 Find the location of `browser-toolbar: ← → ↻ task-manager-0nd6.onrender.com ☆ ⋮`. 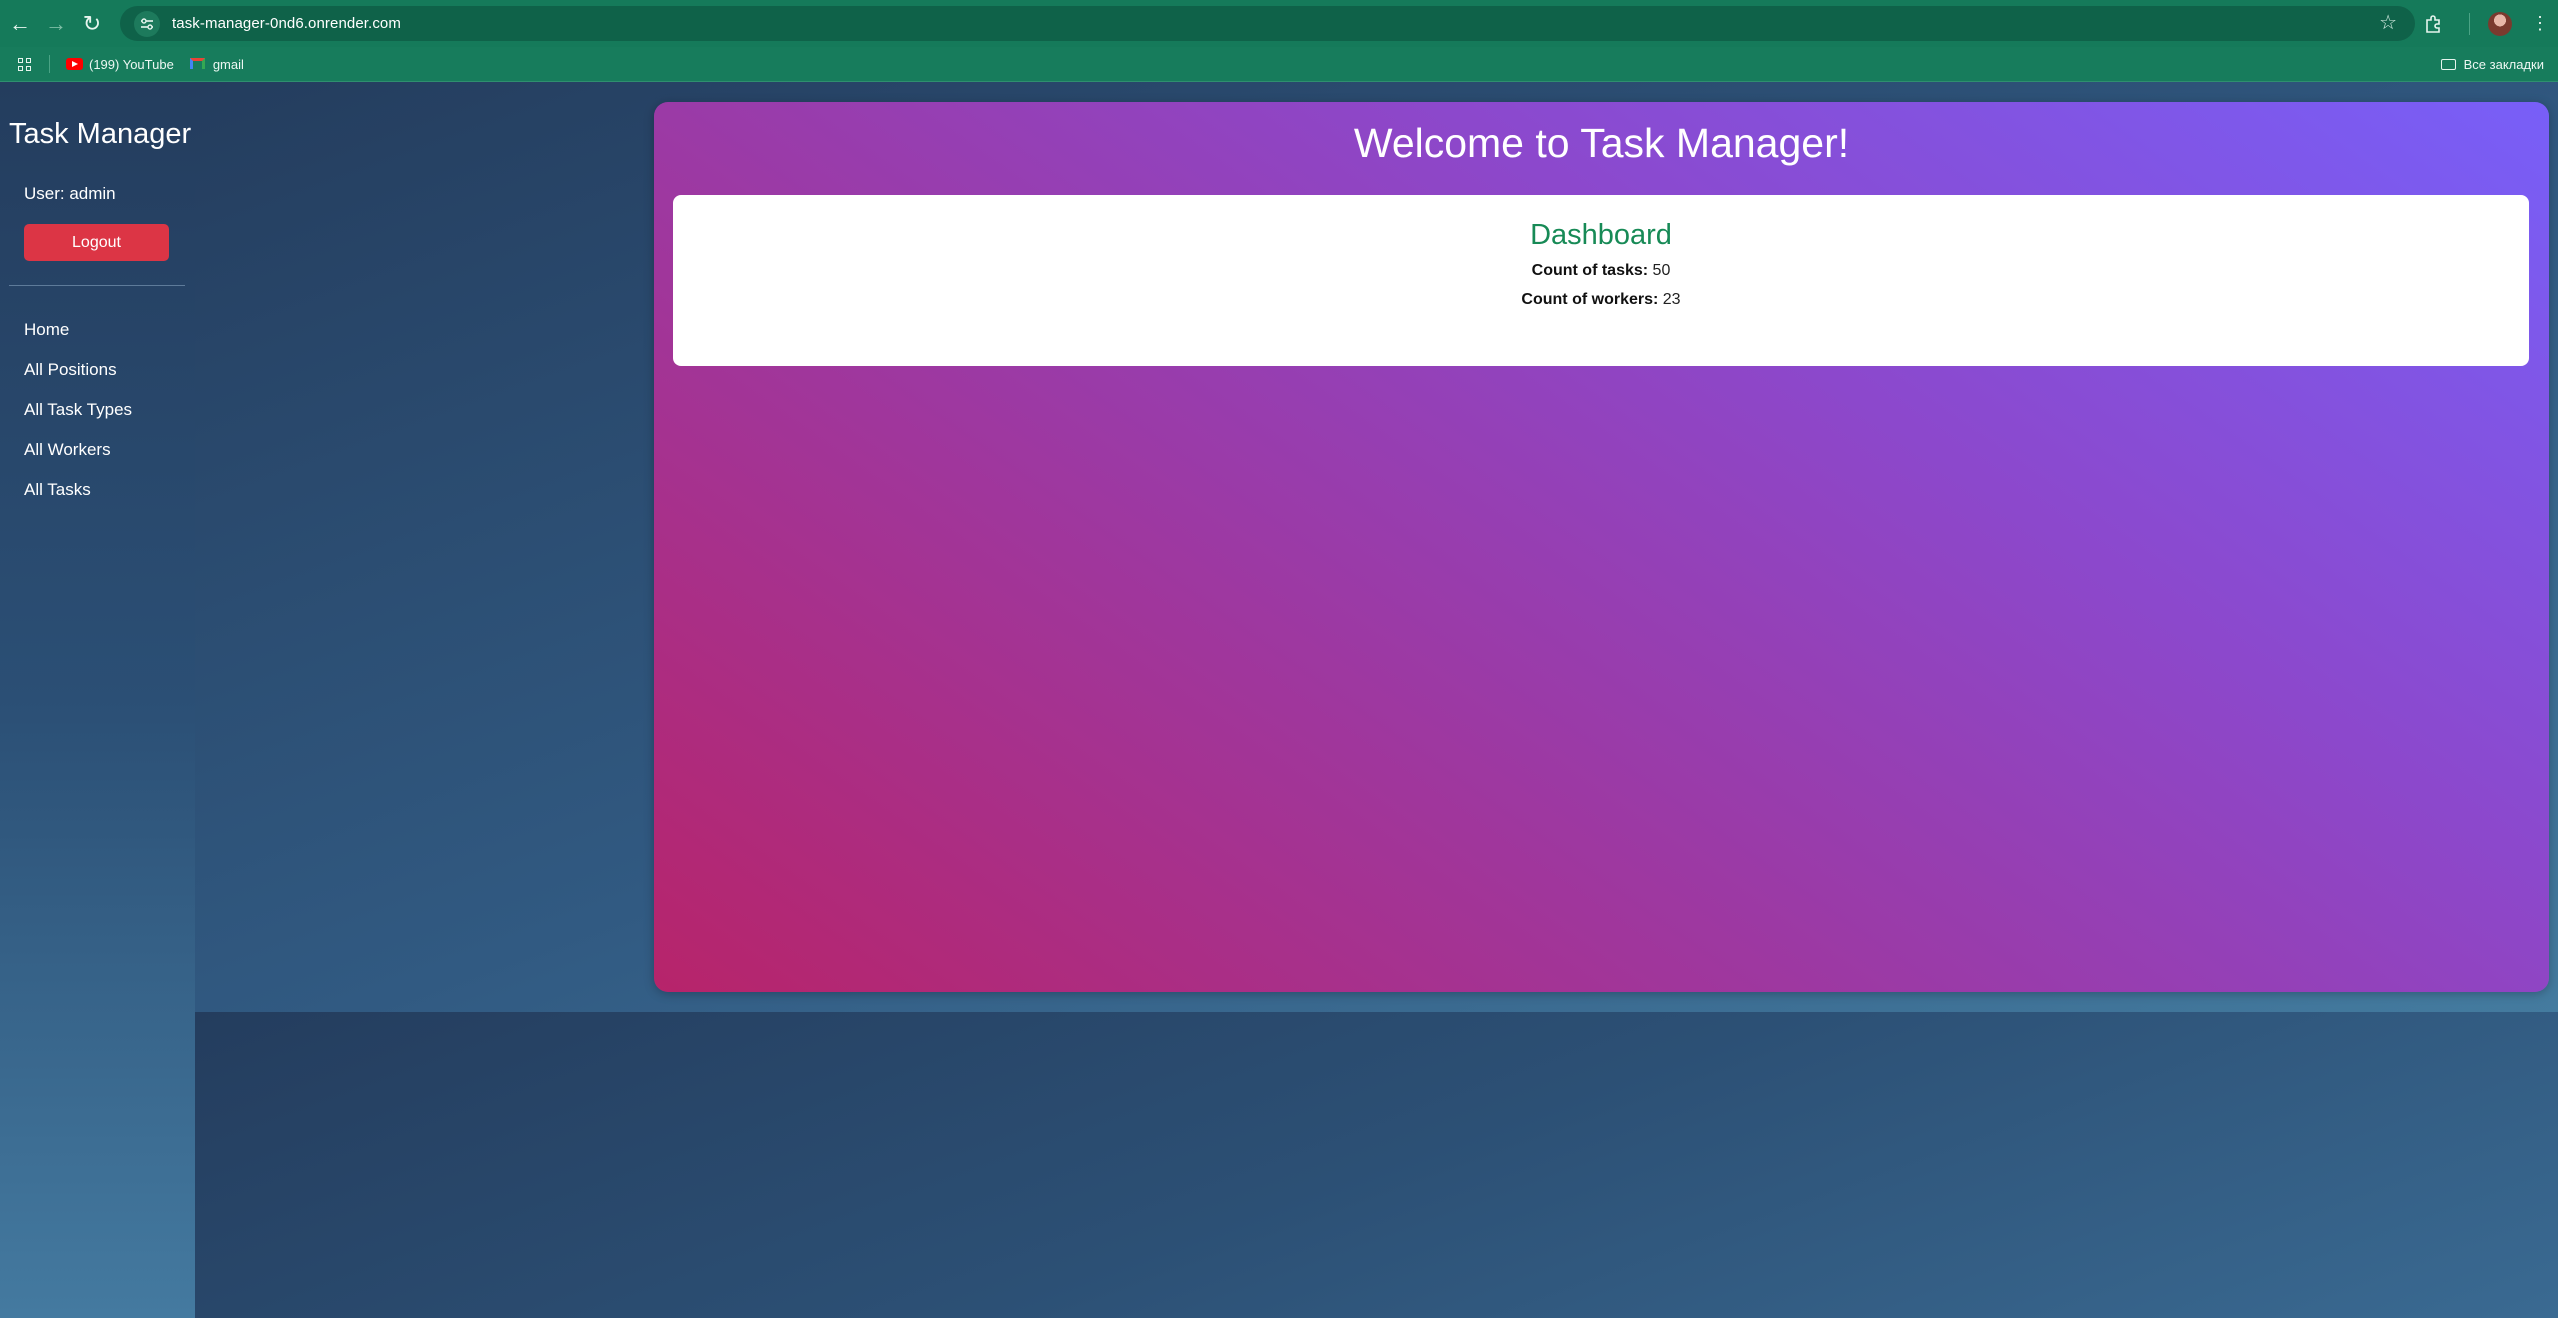

browser-toolbar: ← → ↻ task-manager-0nd6.onrender.com ☆ ⋮ is located at coordinates (1279, 23).